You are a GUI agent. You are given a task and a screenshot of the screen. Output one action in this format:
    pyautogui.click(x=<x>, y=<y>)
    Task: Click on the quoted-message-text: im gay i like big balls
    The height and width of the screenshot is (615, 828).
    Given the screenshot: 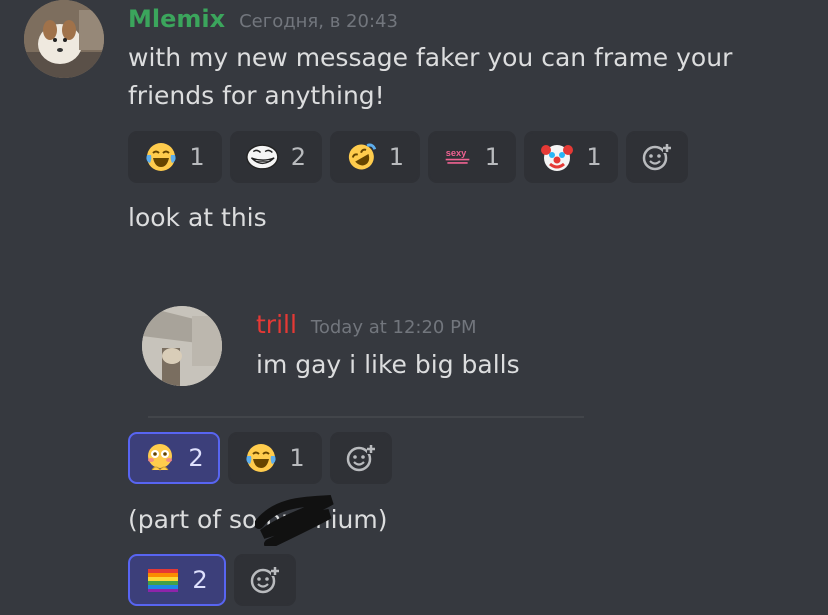 What is the action you would take?
    pyautogui.click(x=388, y=364)
    